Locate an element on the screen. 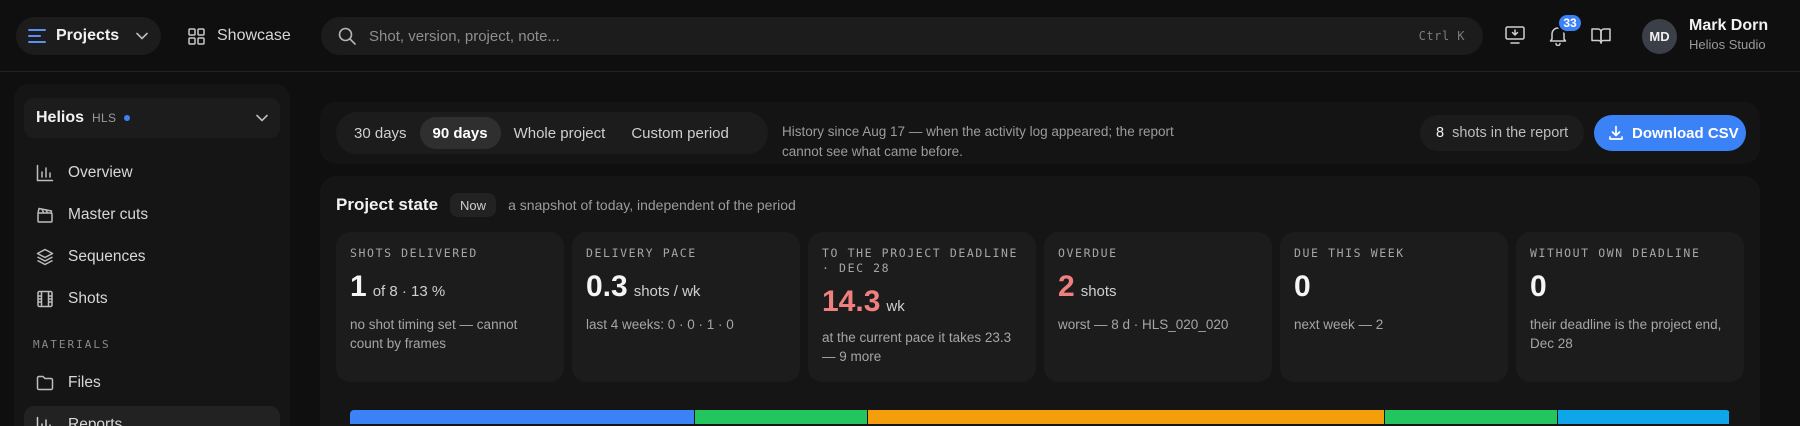  avatar: MD is located at coordinates (1659, 36).